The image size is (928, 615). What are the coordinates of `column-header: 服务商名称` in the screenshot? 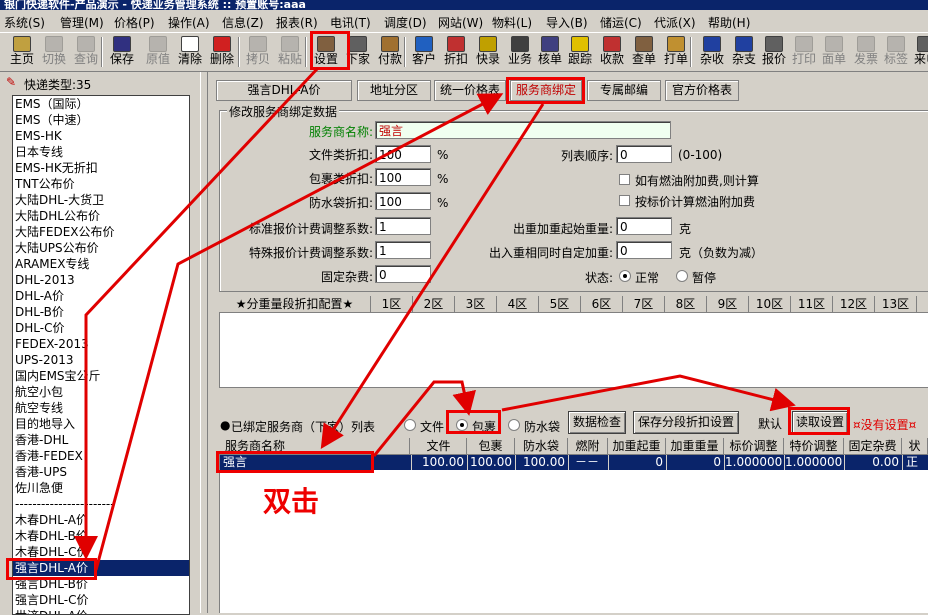 It's located at (314, 446).